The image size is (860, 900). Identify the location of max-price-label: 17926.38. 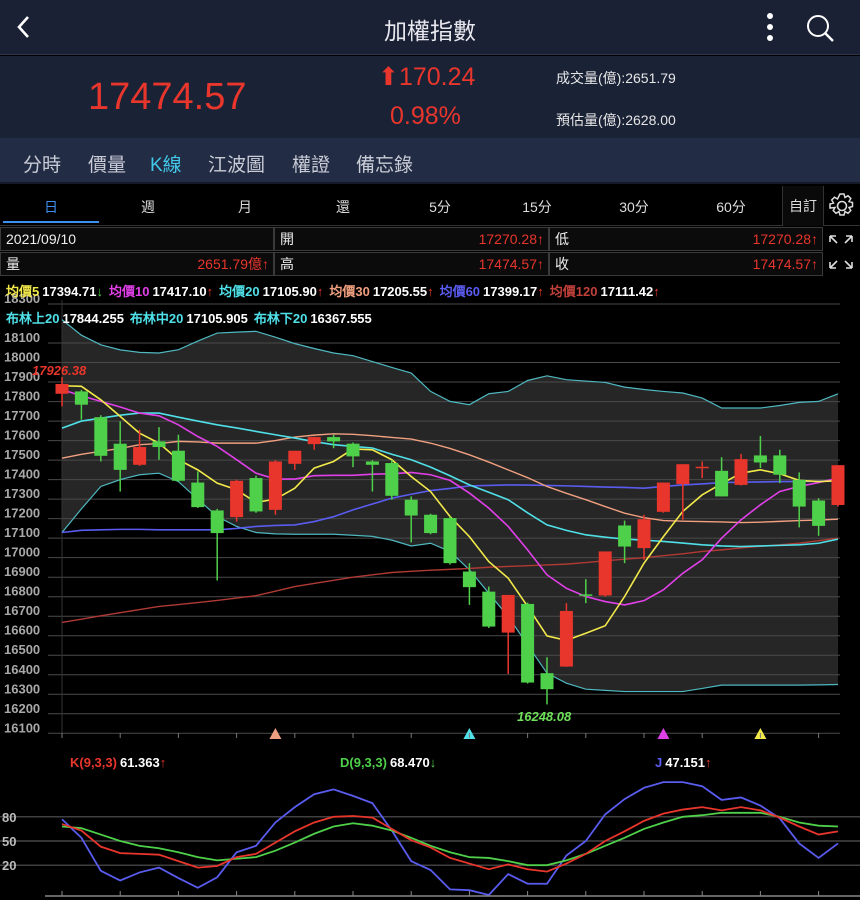
(59, 370).